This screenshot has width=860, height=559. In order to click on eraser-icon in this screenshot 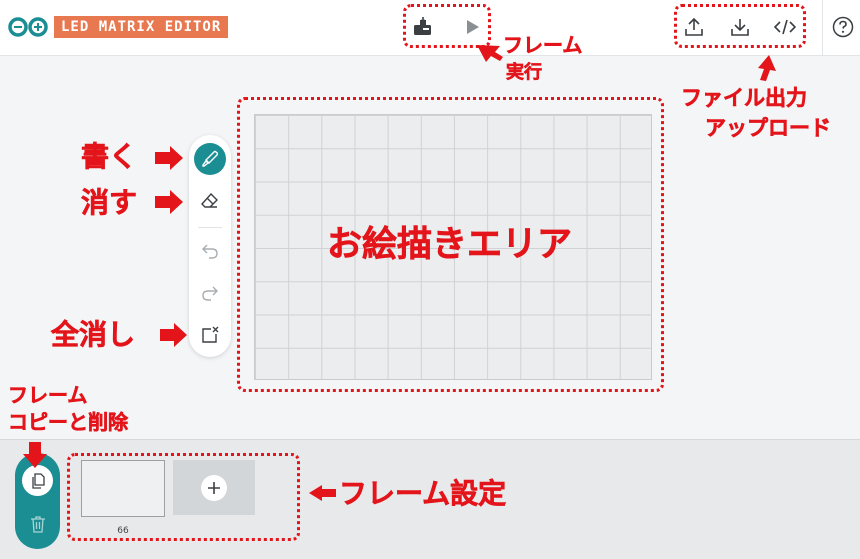, I will do `click(209, 200)`.